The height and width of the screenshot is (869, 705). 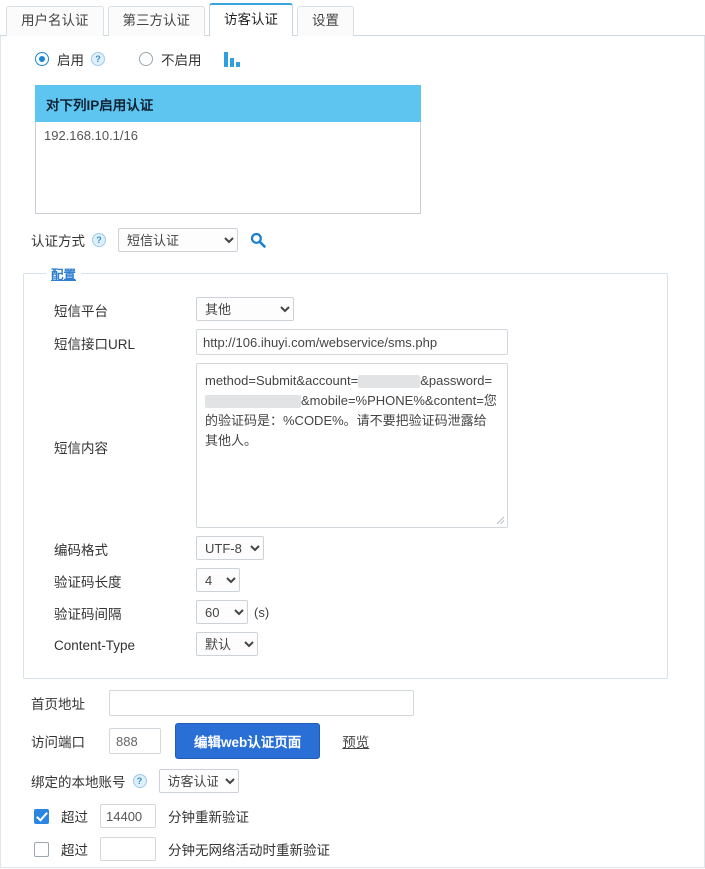 I want to click on reauth-time-row: 超过 分钟重新验证, so click(x=369, y=816).